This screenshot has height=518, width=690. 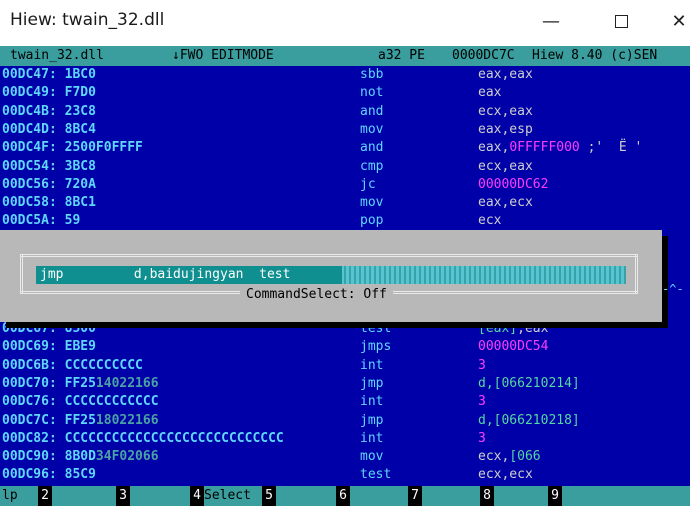 I want to click on fkey-number: 9, so click(x=555, y=496).